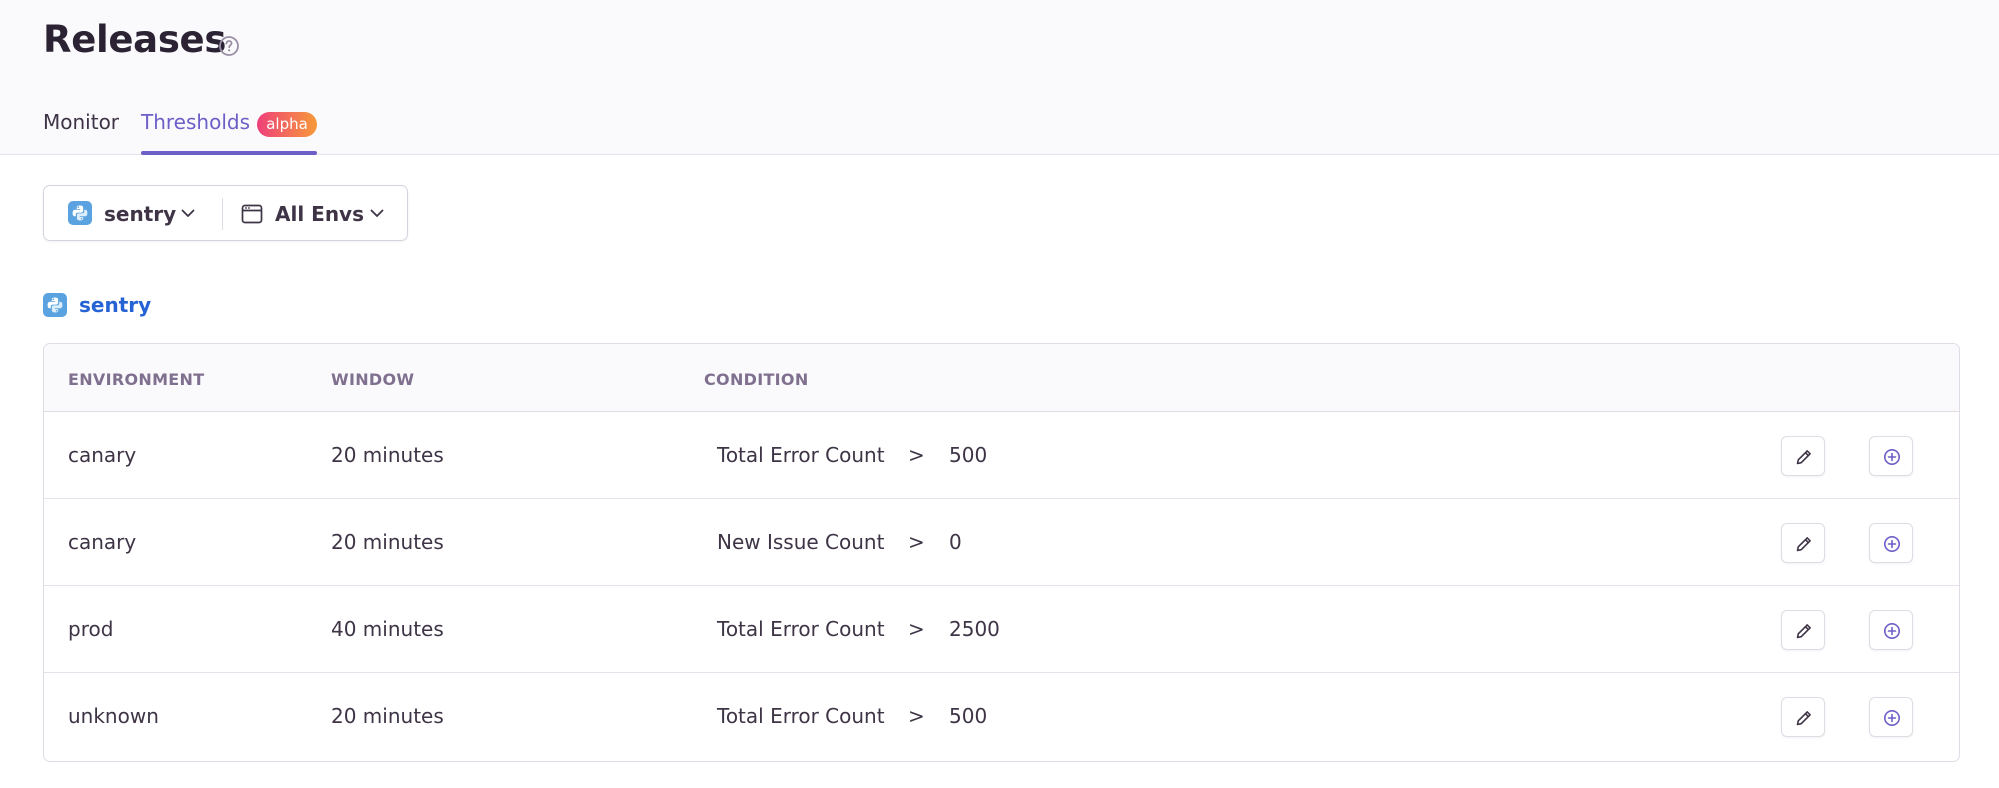  I want to click on filter-bar: sentry All Envs, so click(225, 213).